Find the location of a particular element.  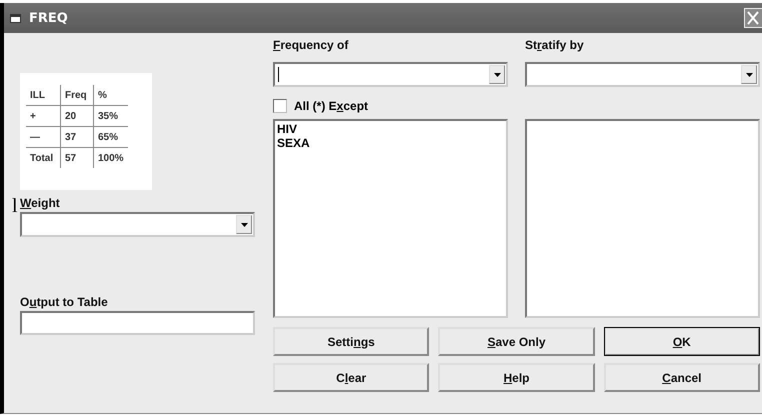

dialog-button: Help is located at coordinates (516, 377).